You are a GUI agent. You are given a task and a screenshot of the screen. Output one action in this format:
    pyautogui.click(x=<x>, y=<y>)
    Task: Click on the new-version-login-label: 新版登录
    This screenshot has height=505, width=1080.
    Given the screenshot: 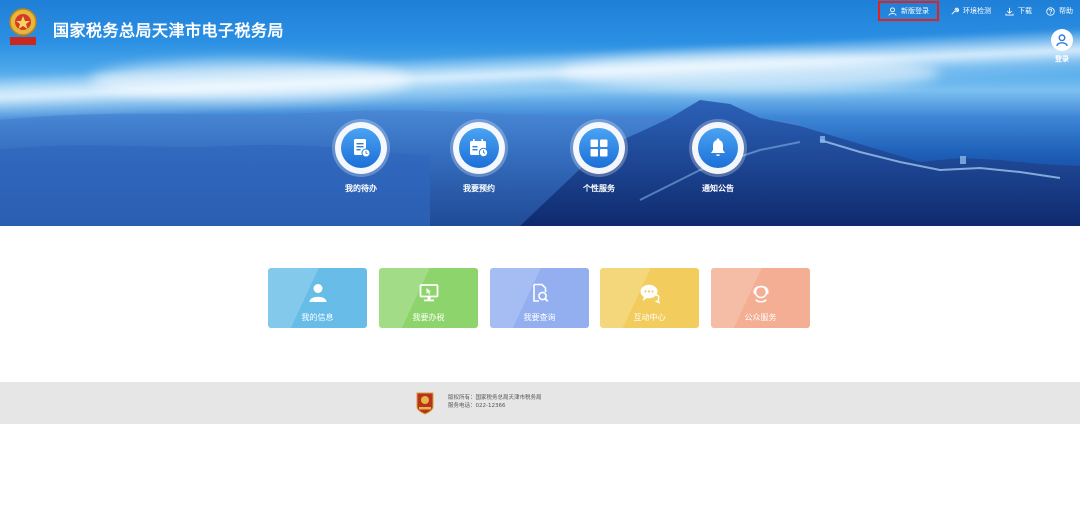 What is the action you would take?
    pyautogui.click(x=915, y=11)
    